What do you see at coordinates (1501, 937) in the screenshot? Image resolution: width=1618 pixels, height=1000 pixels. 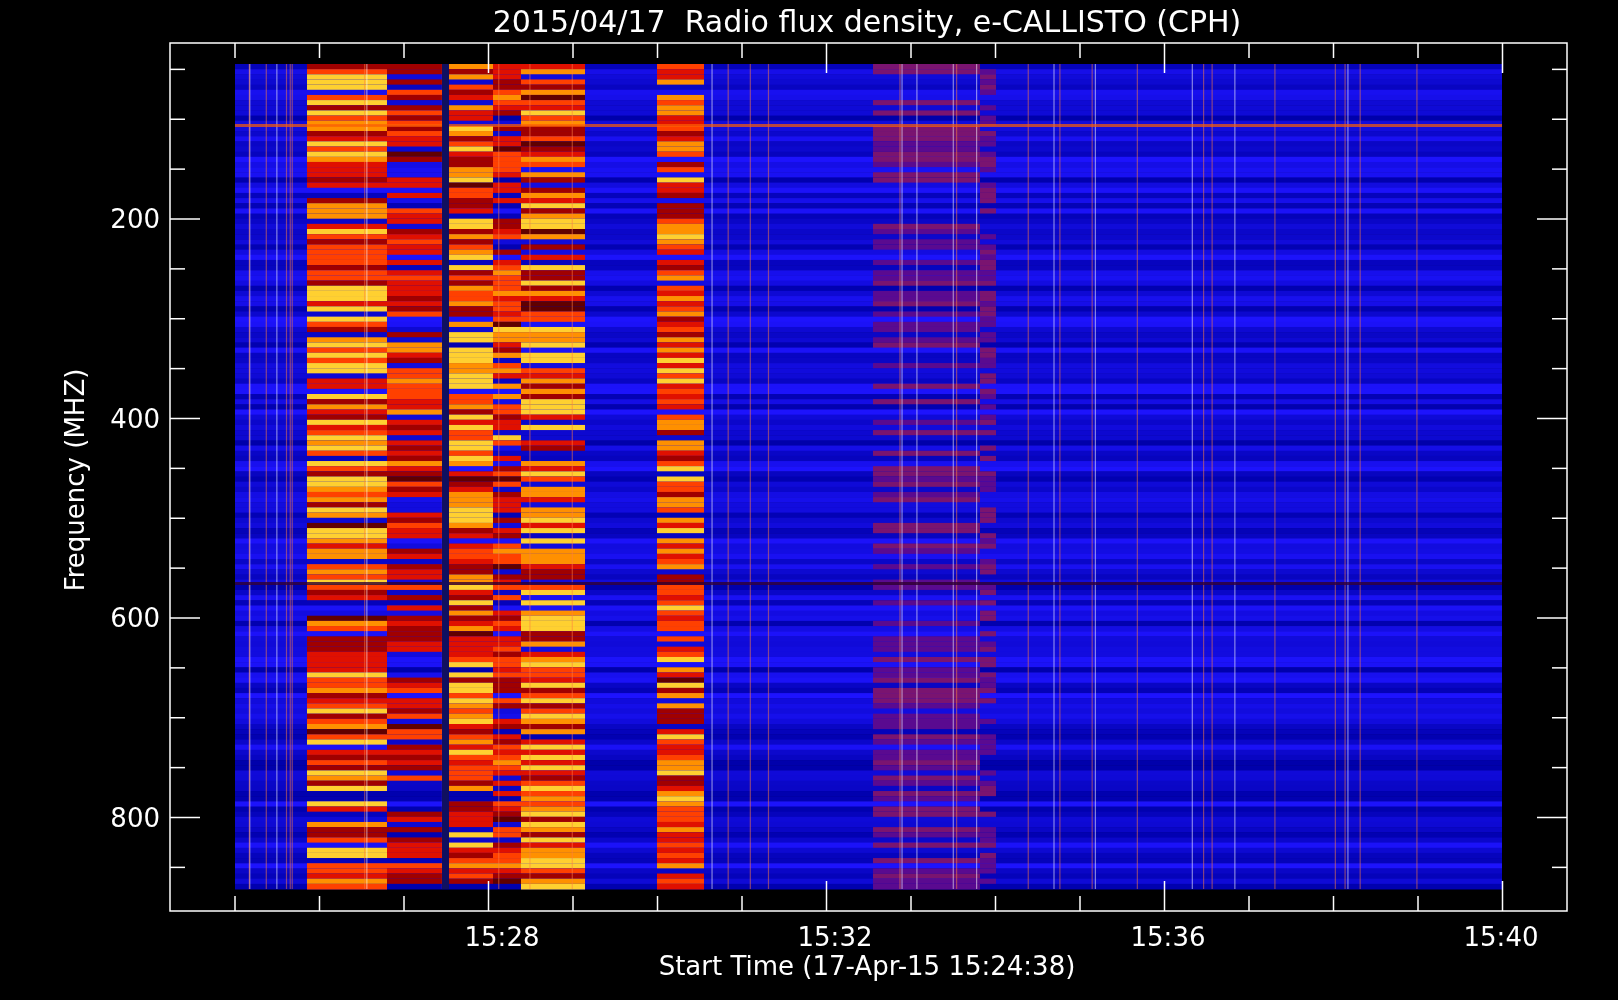 I see `x-tick-label: 15:40` at bounding box center [1501, 937].